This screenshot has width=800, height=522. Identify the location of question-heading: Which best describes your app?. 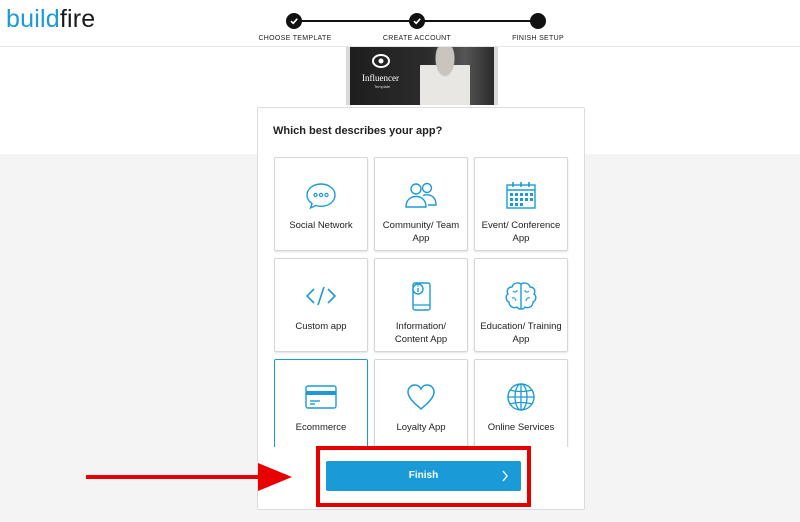
(358, 131).